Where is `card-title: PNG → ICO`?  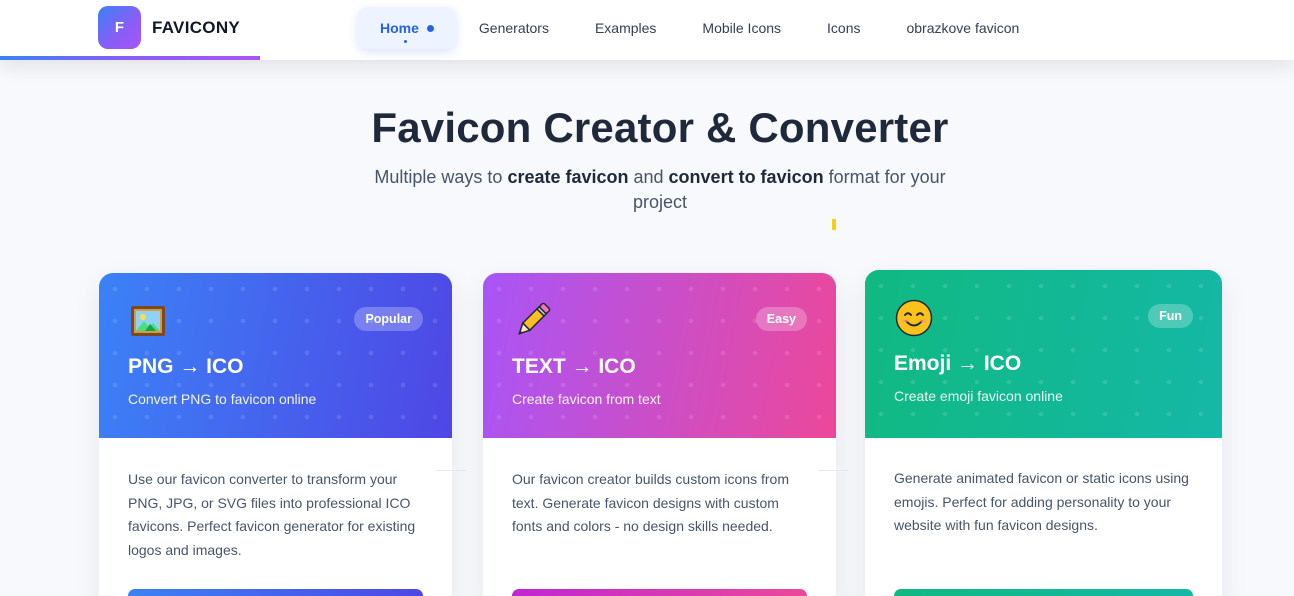 card-title: PNG → ICO is located at coordinates (186, 366).